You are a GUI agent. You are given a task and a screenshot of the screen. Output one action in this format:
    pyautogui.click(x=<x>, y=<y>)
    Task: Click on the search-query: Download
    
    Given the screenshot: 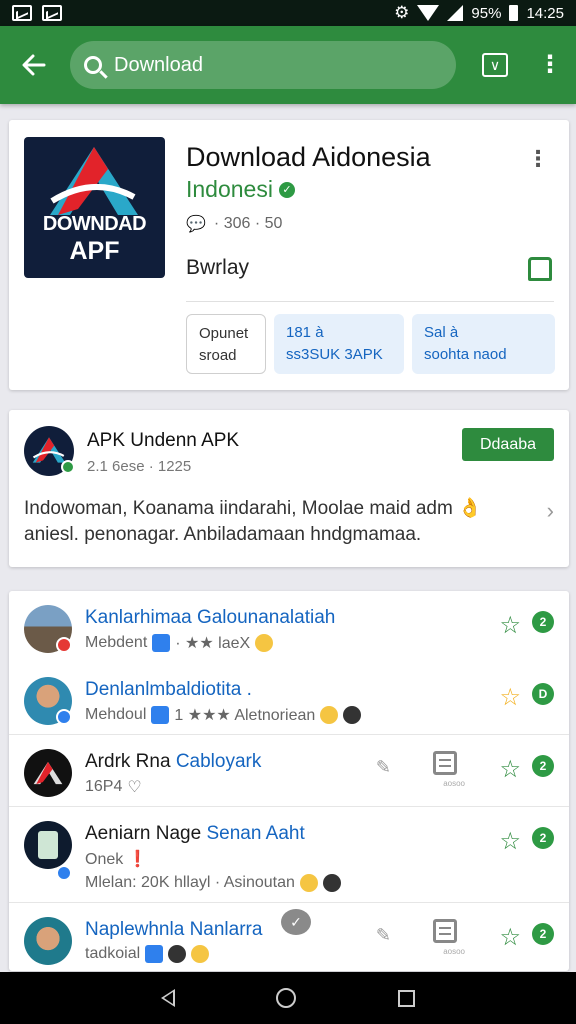 What is the action you would take?
    pyautogui.click(x=158, y=64)
    